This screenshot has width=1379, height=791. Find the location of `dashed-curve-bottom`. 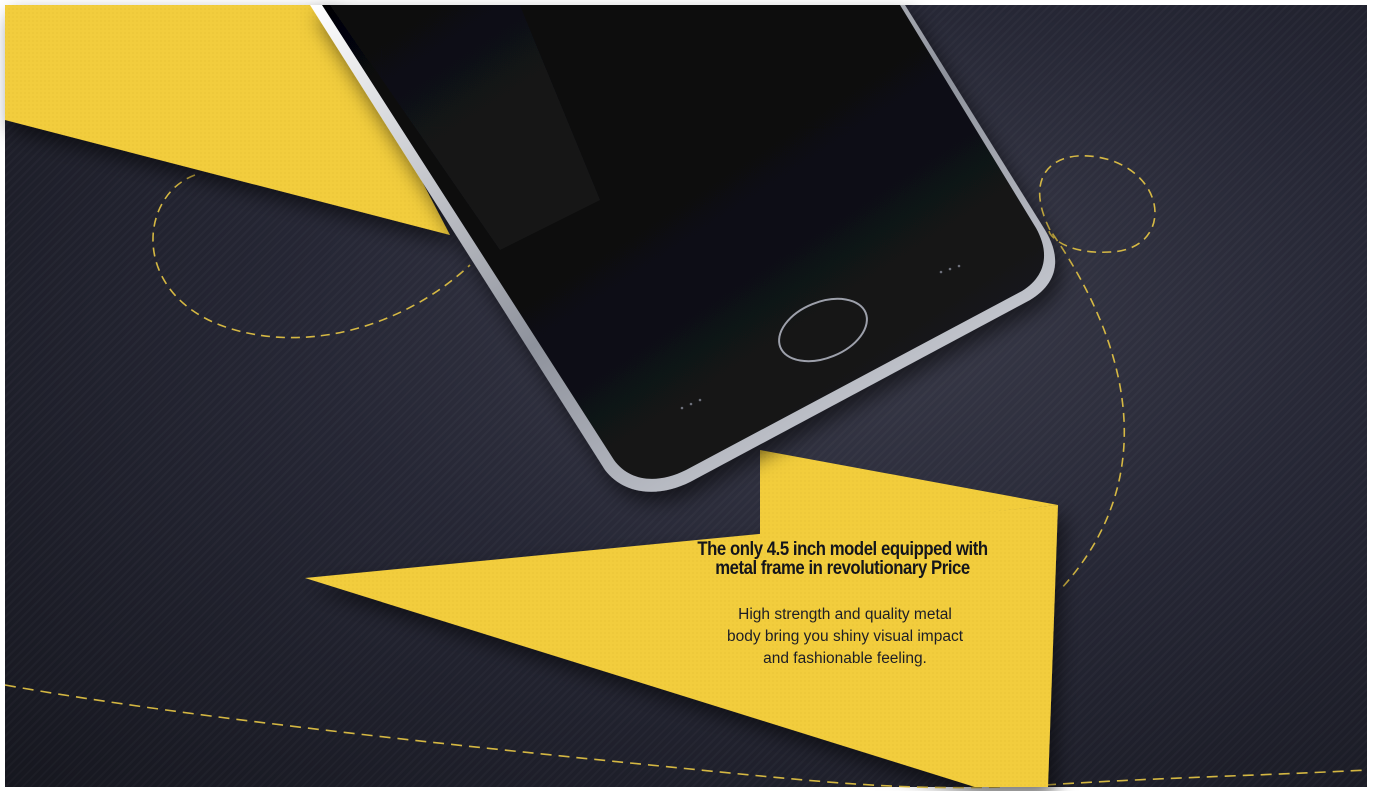

dashed-curve-bottom is located at coordinates (686, 736).